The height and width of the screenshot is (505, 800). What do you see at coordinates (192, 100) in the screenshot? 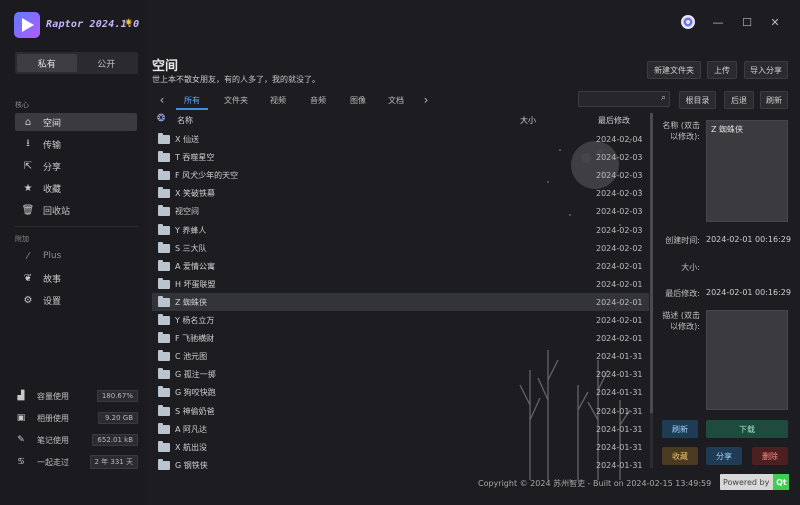
I see `tab-all: 所有` at bounding box center [192, 100].